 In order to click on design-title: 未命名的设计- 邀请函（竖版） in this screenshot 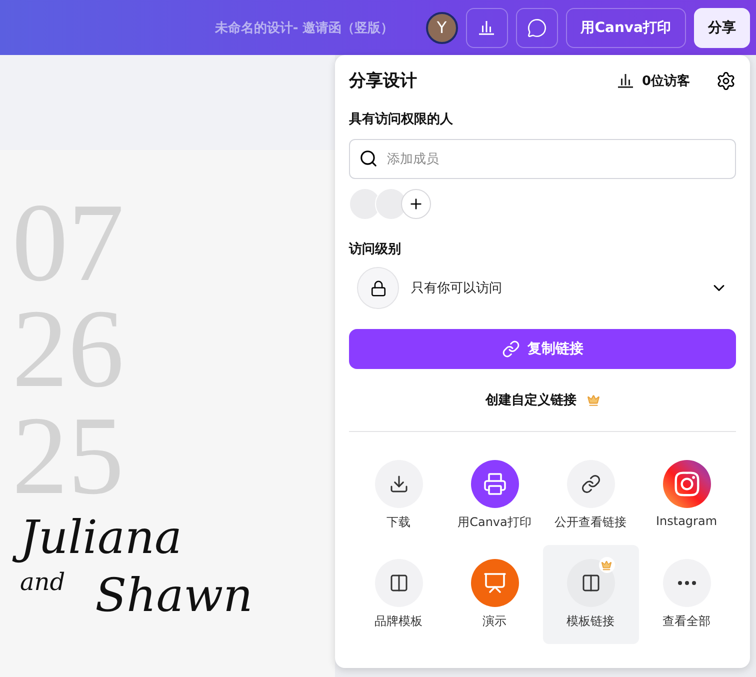, I will do `click(304, 28)`.